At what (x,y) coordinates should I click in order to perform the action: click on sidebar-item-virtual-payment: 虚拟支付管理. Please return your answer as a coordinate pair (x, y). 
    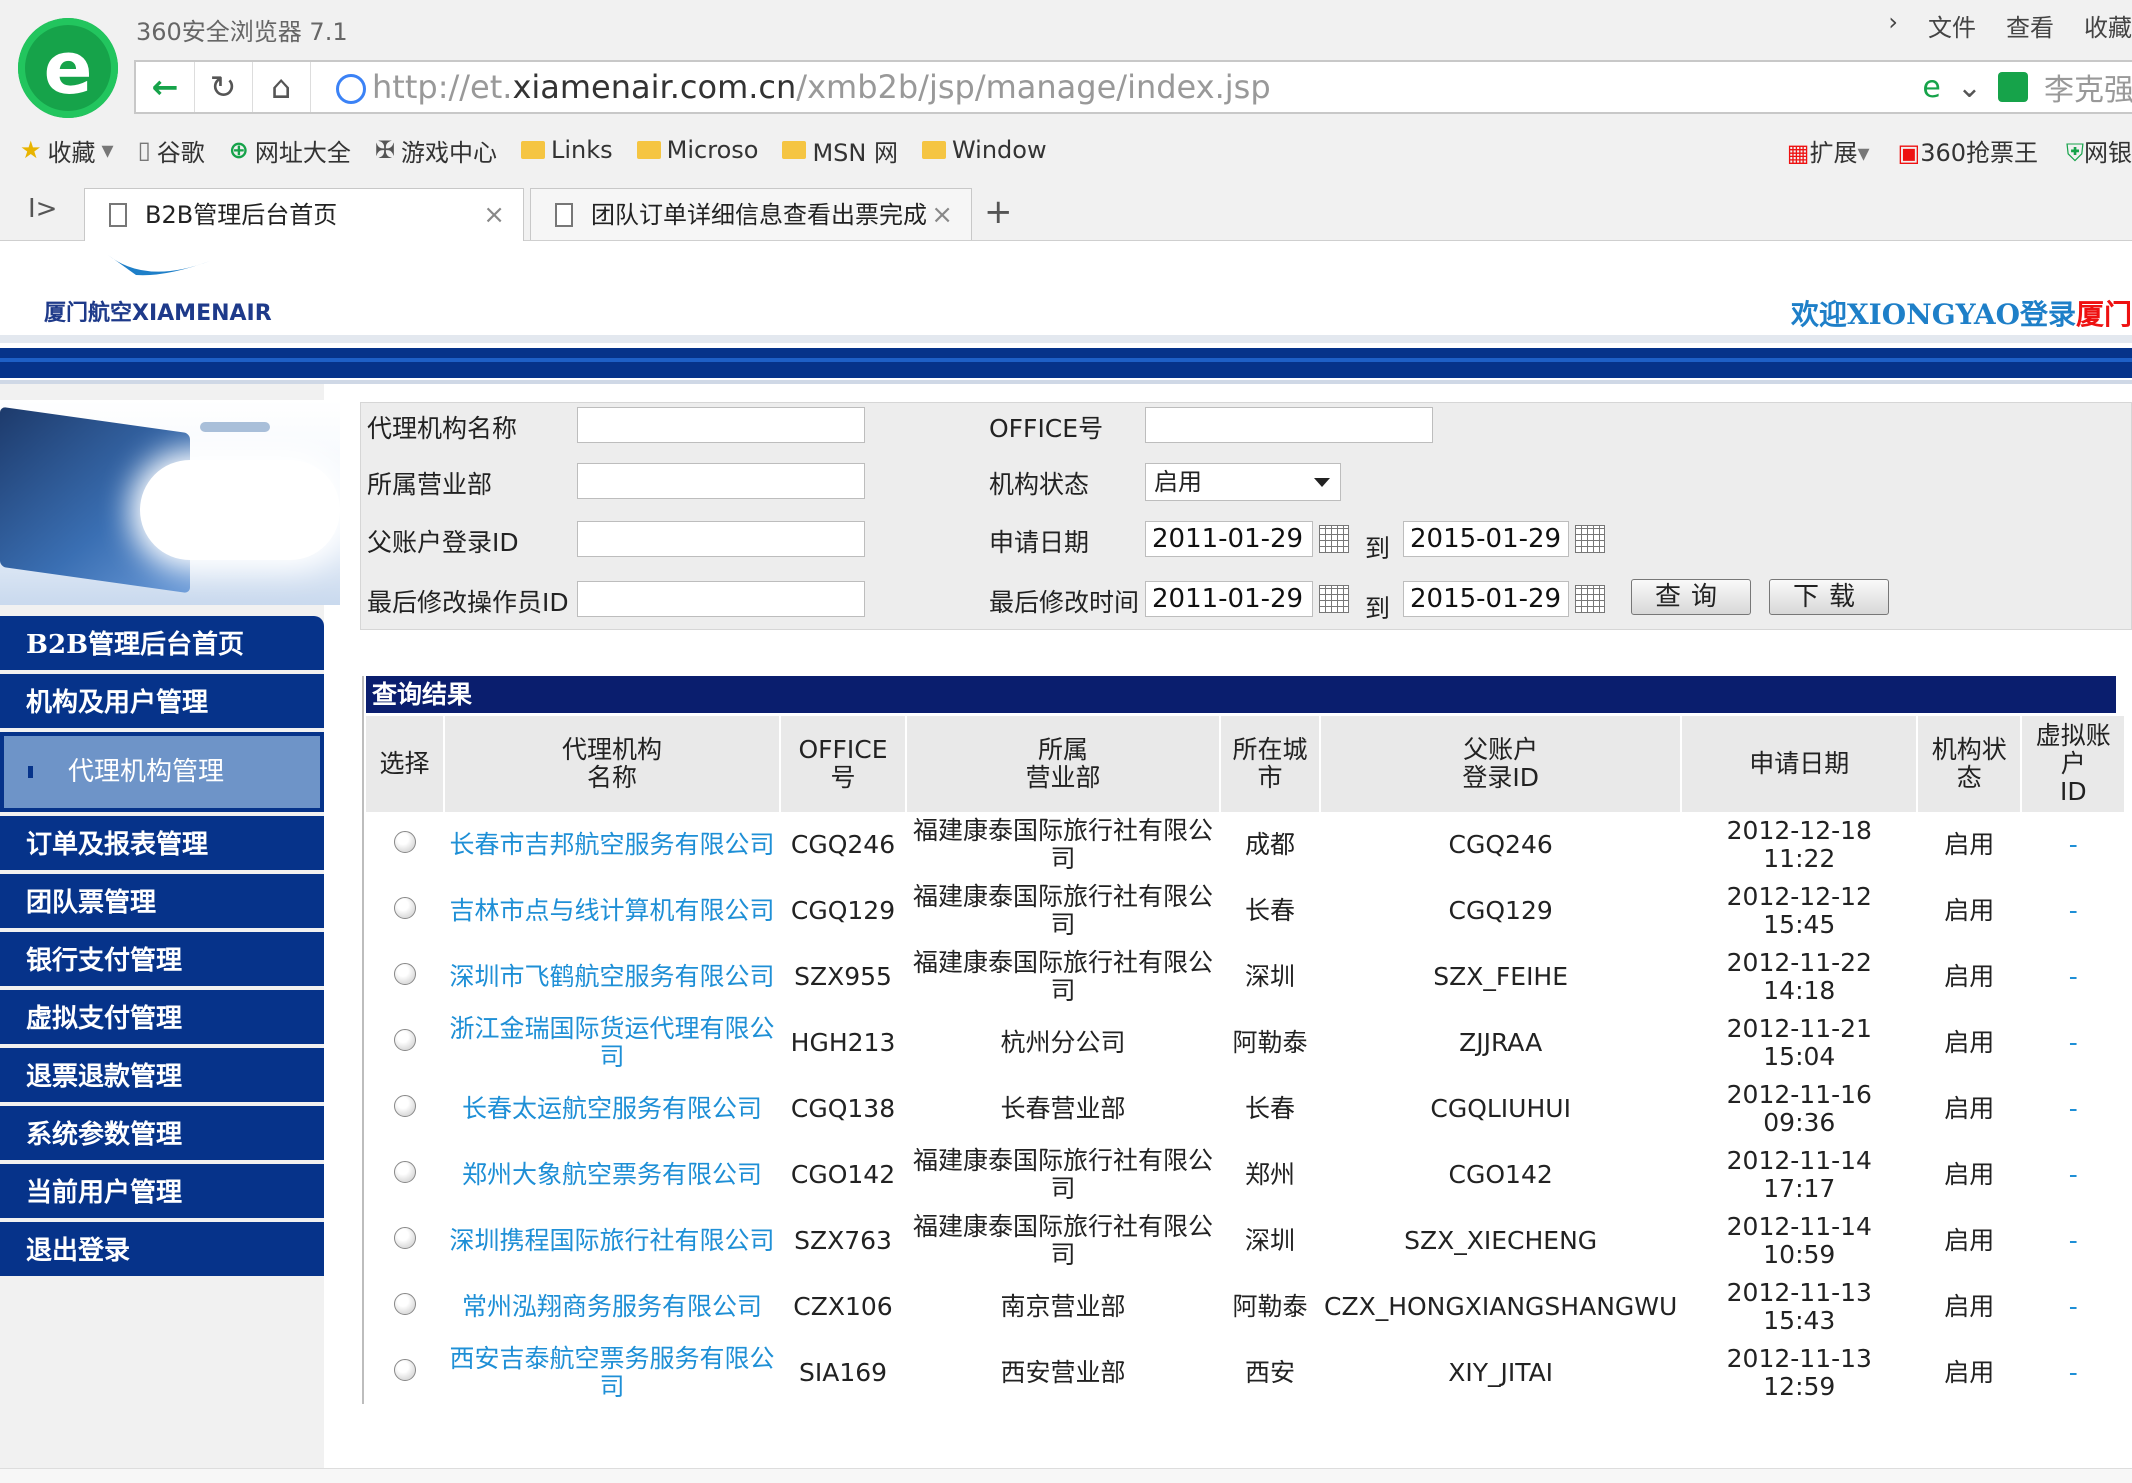
    Looking at the image, I should click on (162, 1019).